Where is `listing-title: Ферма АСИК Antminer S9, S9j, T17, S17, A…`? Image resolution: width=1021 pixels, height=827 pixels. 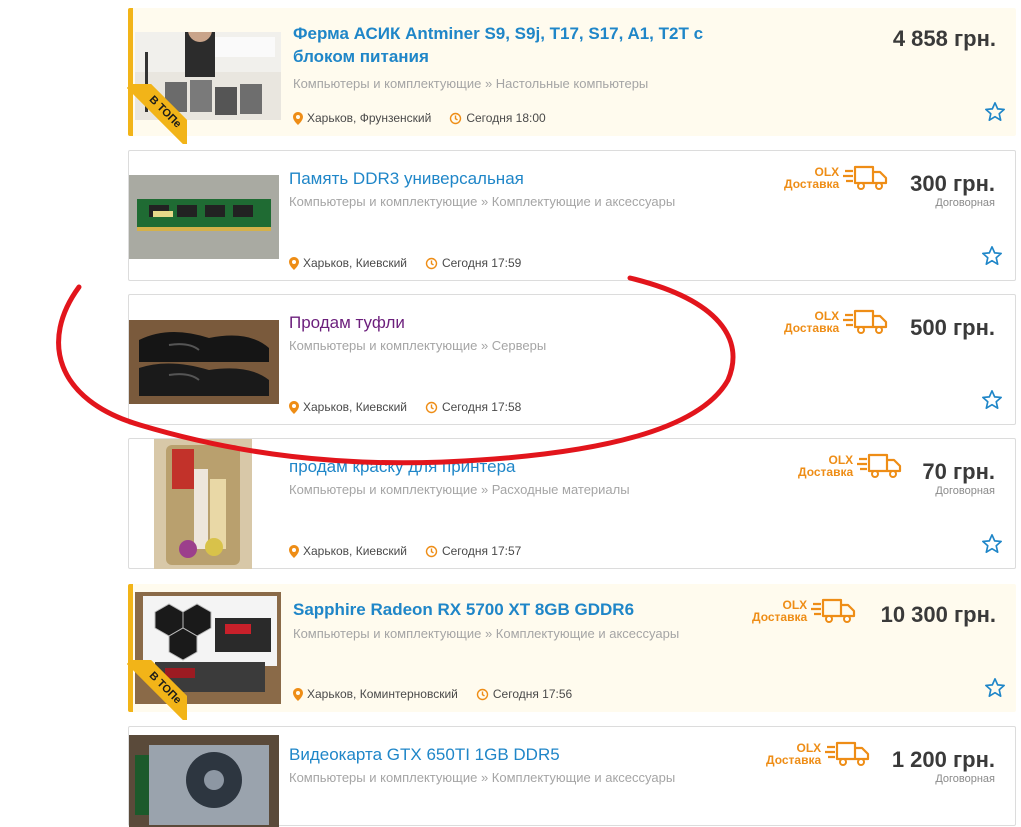
listing-title: Ферма АСИК Antminer S9, S9j, T17, S17, A… is located at coordinates (508, 45).